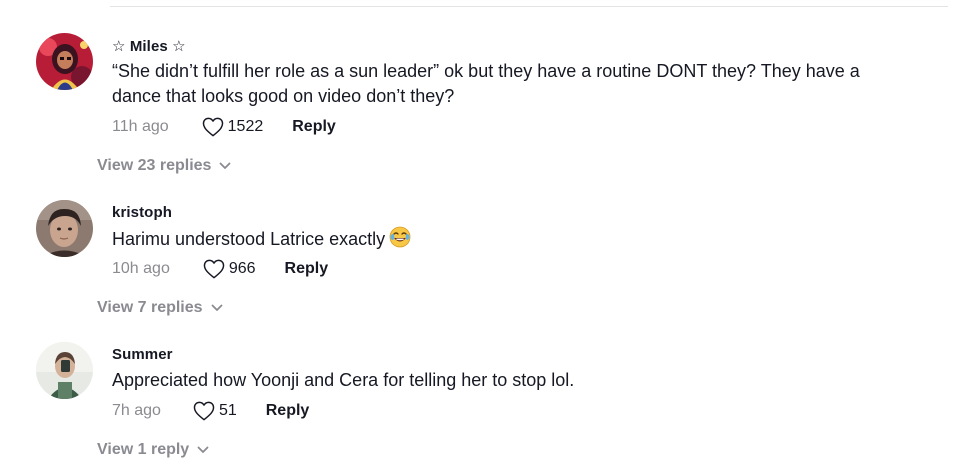  I want to click on view-replies-label: View 23 replies, so click(154, 165).